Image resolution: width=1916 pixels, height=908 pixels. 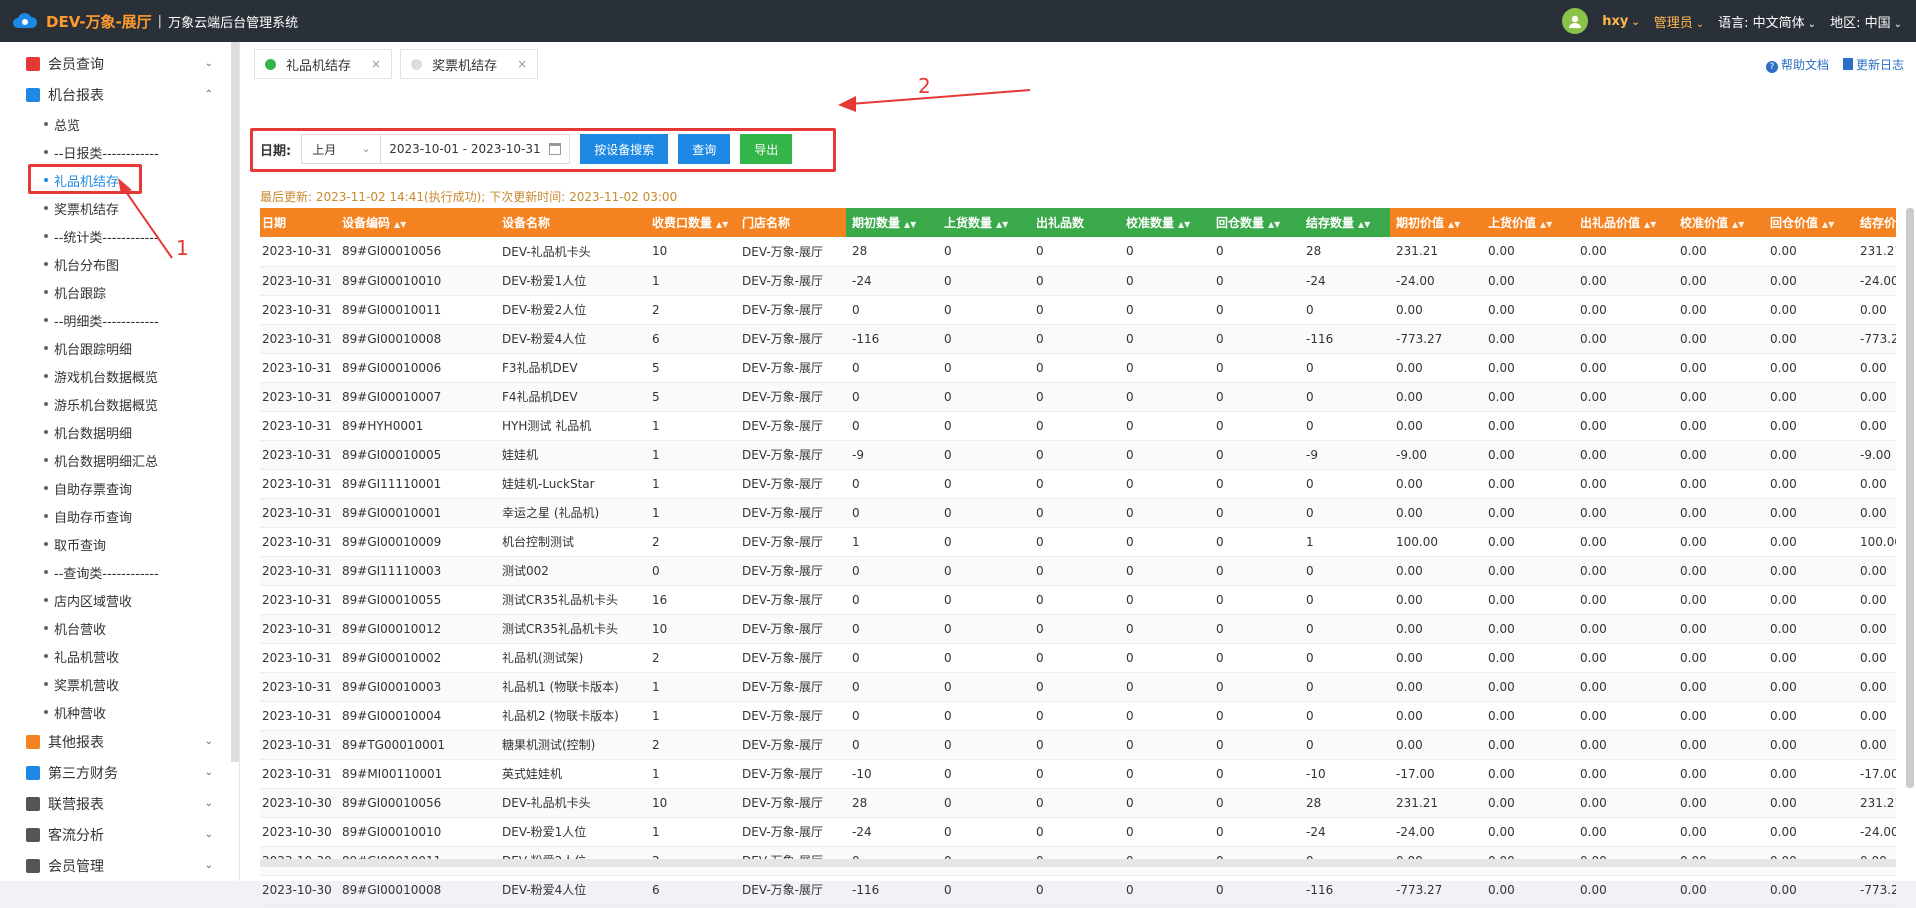 What do you see at coordinates (119, 741) in the screenshot?
I see `sidebar-group: 其他报表 ⌄` at bounding box center [119, 741].